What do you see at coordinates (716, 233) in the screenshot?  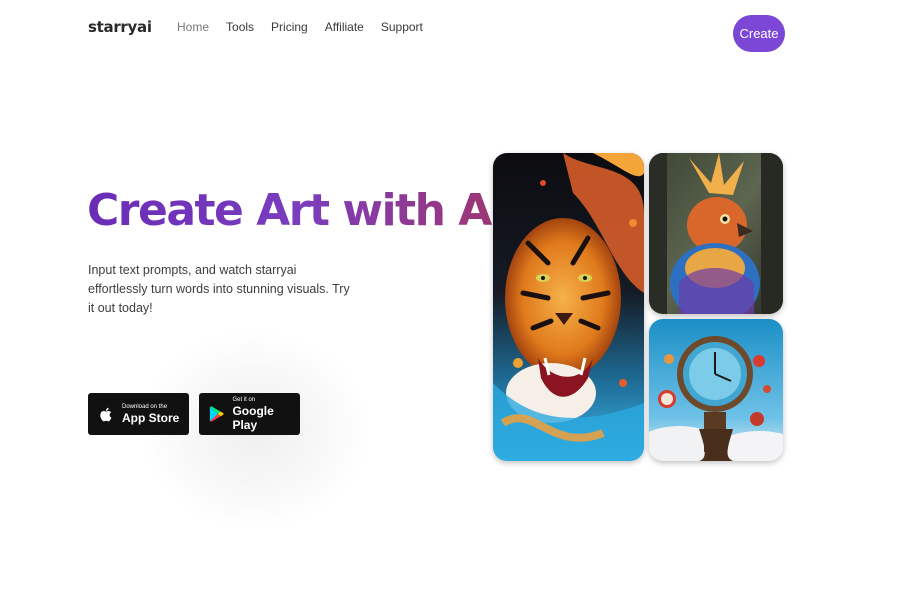 I see `bird-artwork-image` at bounding box center [716, 233].